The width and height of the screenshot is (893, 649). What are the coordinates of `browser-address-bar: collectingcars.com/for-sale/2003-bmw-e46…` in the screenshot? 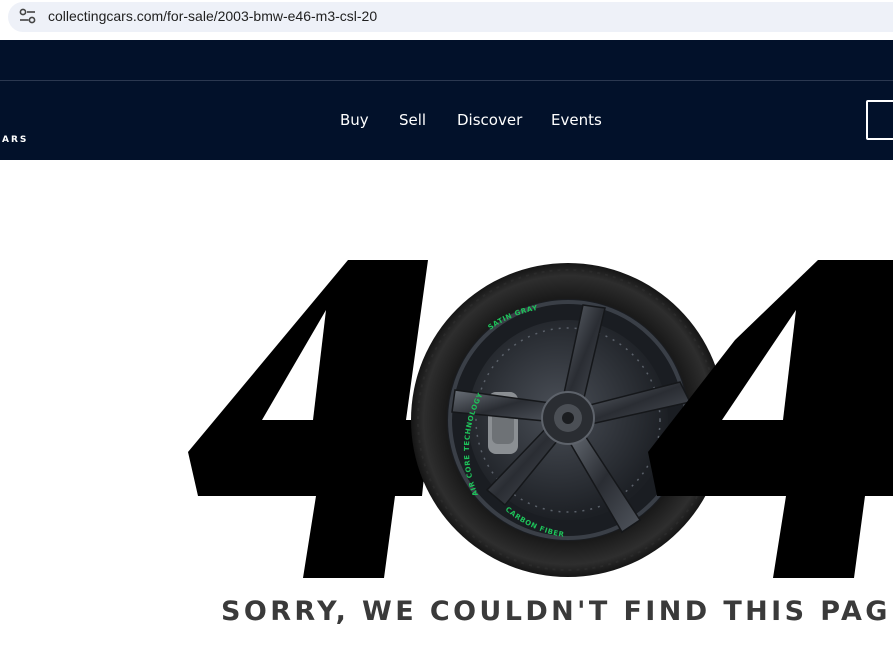 It's located at (446, 20).